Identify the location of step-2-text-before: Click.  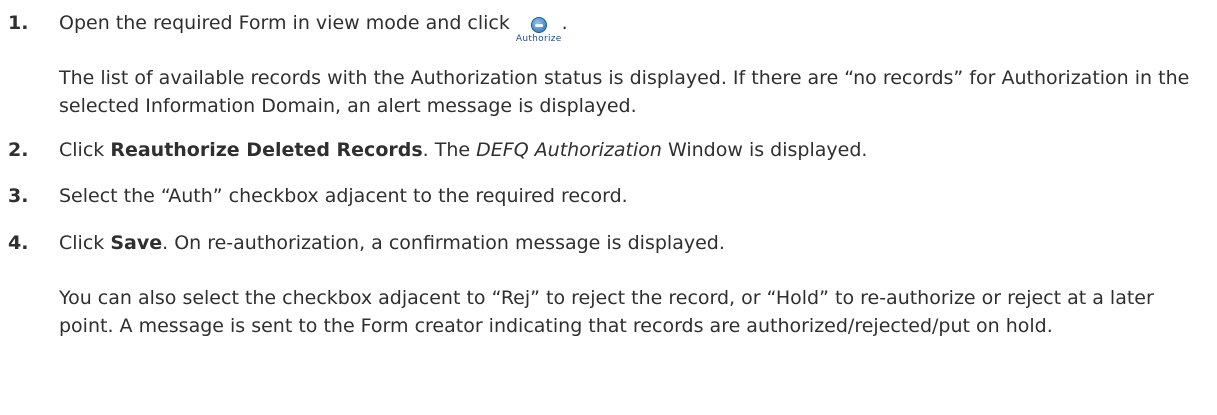
(85, 150).